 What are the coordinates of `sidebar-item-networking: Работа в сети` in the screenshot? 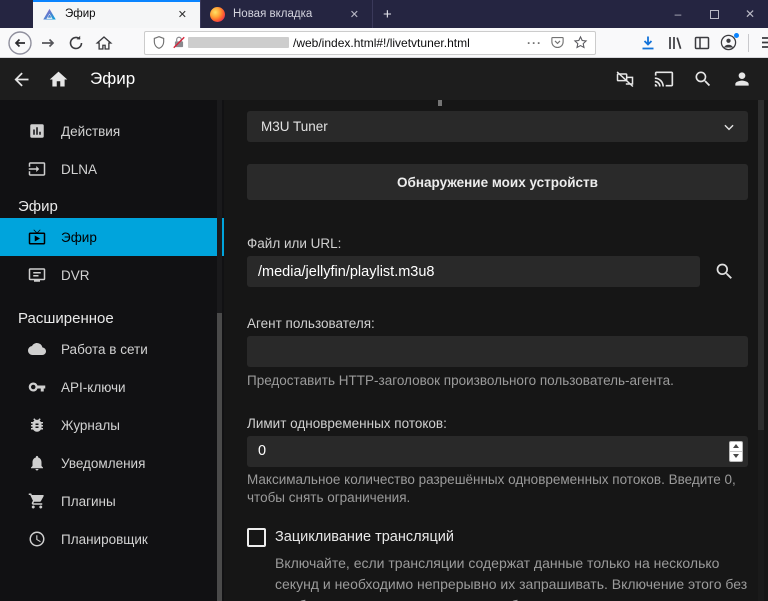 It's located at (112, 349).